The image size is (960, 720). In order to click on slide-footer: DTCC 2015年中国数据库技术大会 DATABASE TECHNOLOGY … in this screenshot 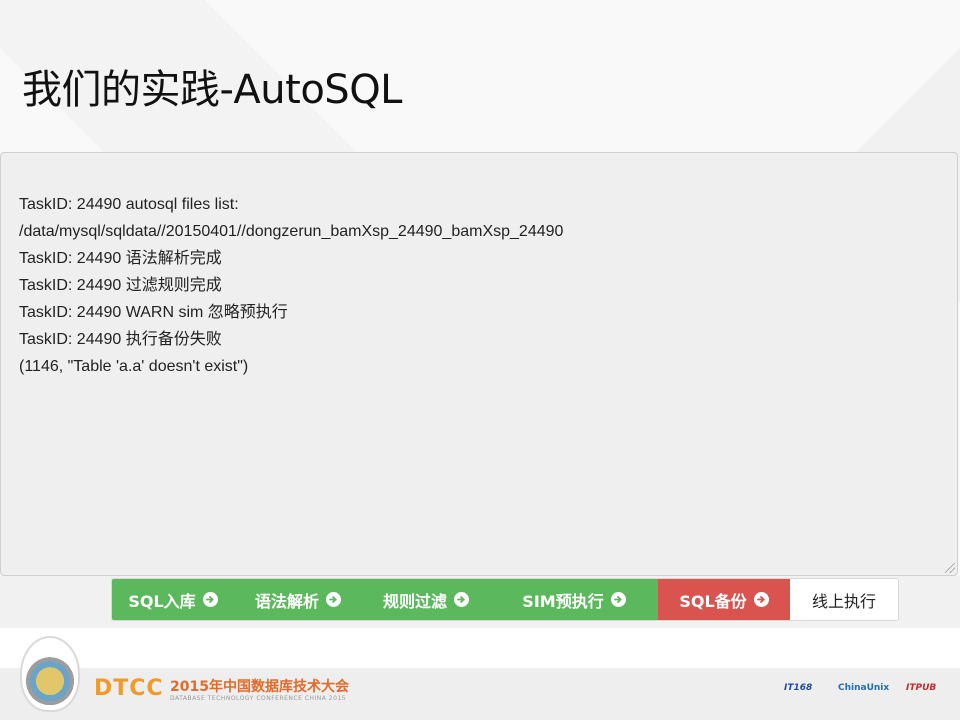, I will do `click(480, 674)`.